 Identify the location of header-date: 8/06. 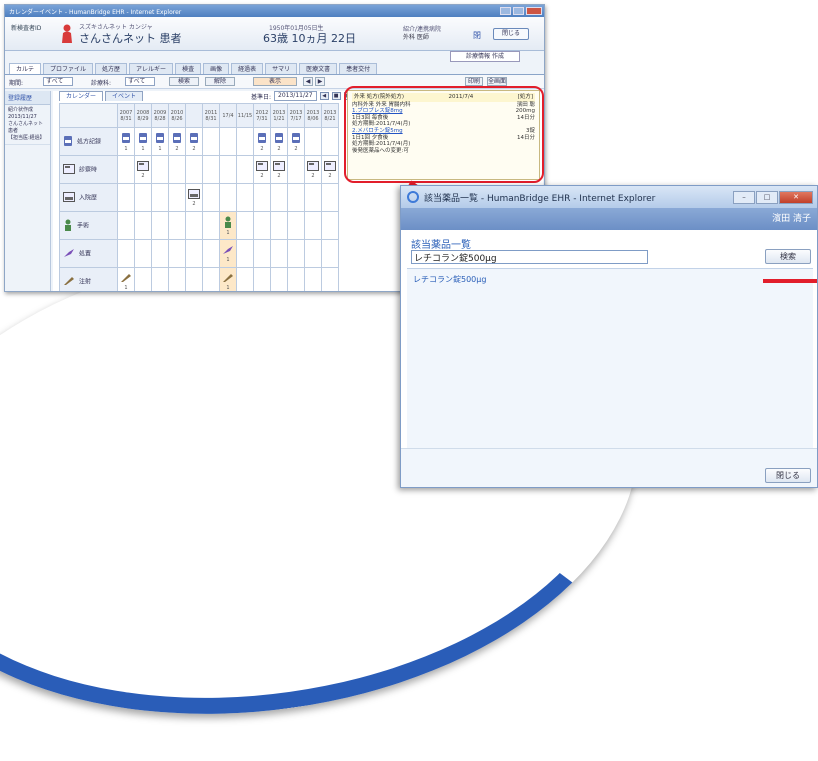
(313, 118).